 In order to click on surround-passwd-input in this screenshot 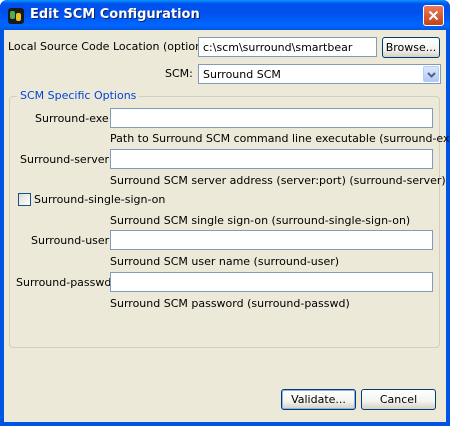, I will do `click(271, 282)`.